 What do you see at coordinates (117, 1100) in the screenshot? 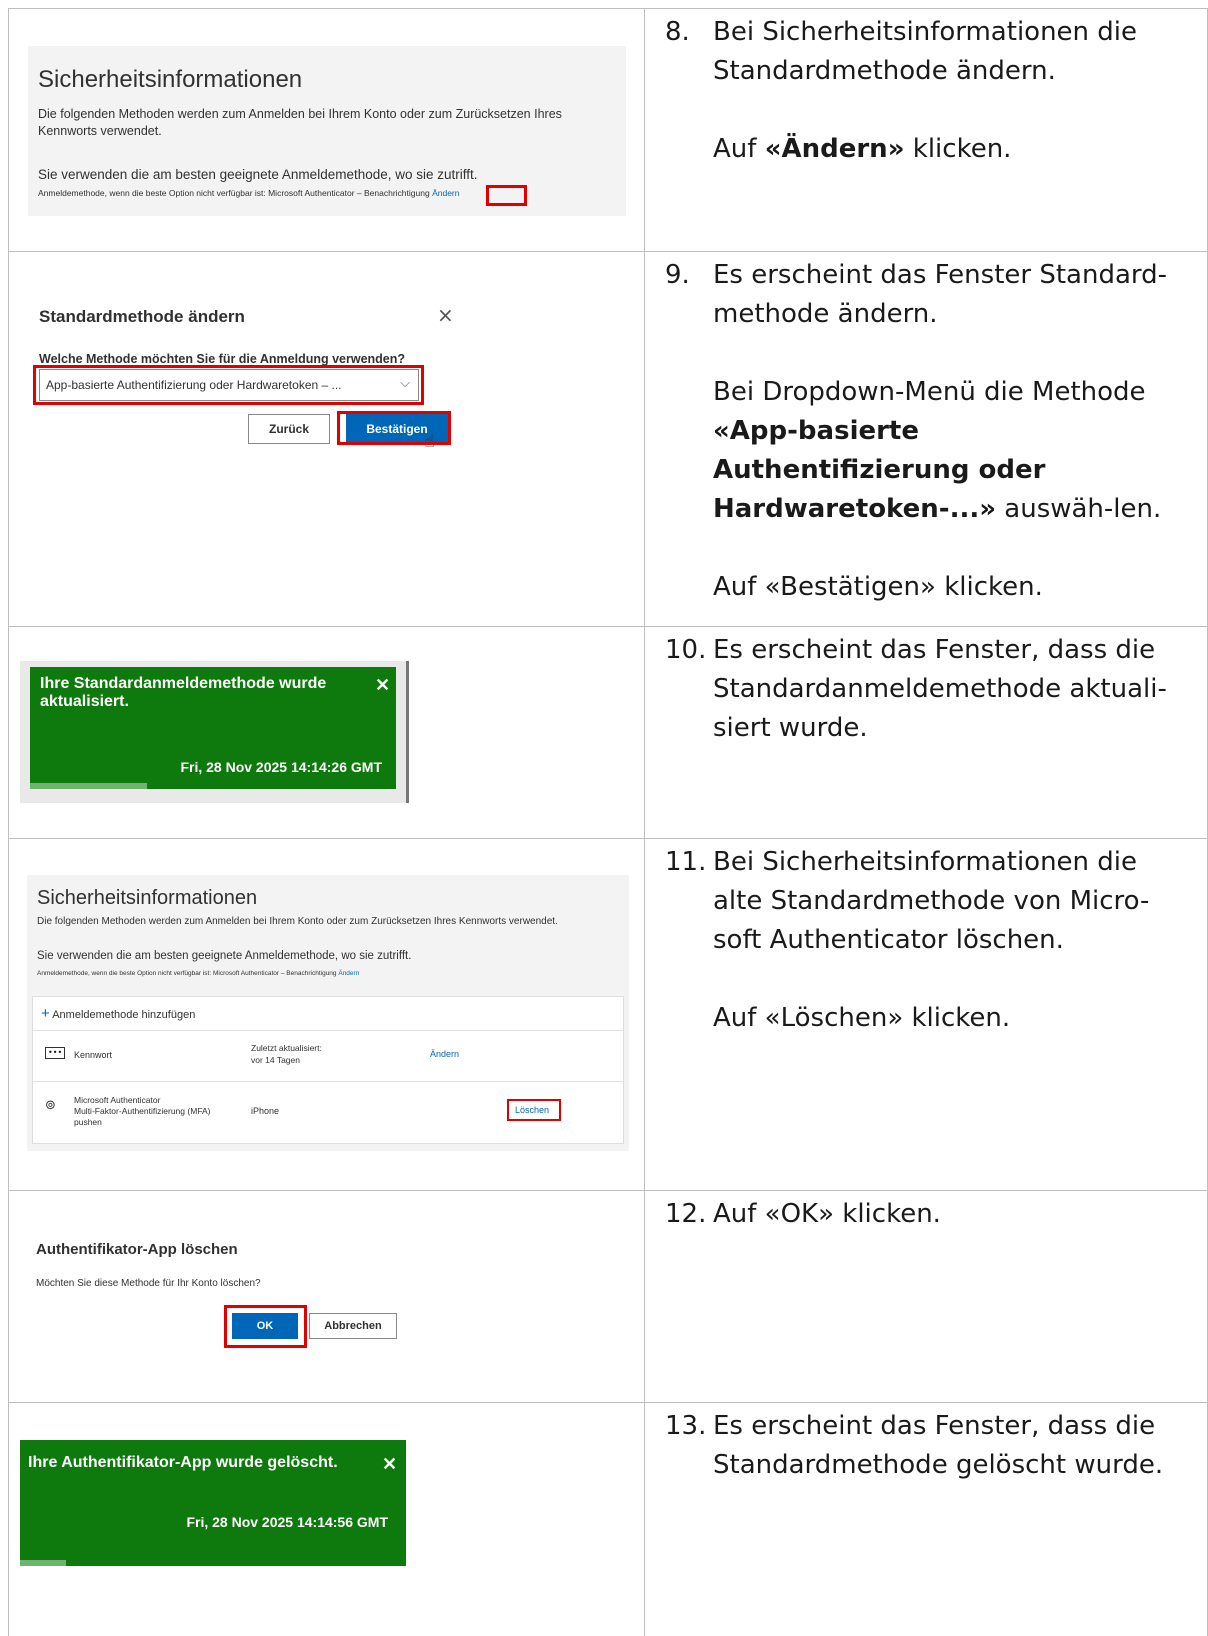
I see `method-name: Microsoft Authenticator` at bounding box center [117, 1100].